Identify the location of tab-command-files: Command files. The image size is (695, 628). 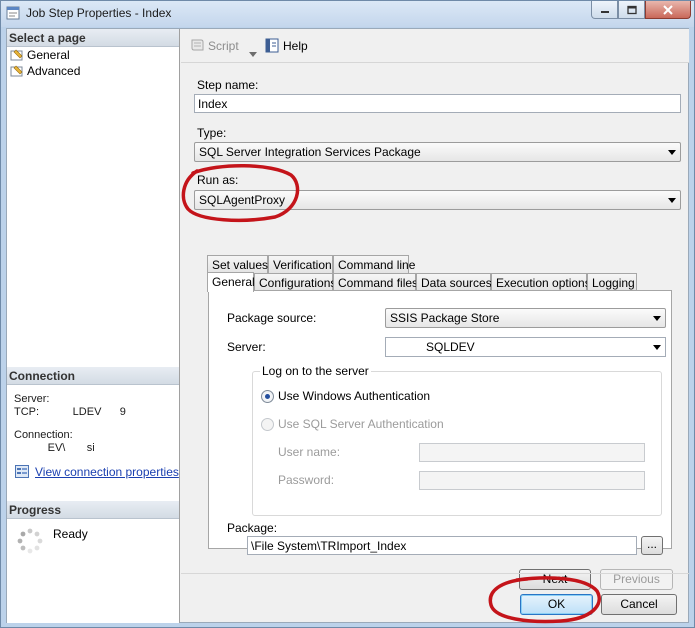
(375, 282).